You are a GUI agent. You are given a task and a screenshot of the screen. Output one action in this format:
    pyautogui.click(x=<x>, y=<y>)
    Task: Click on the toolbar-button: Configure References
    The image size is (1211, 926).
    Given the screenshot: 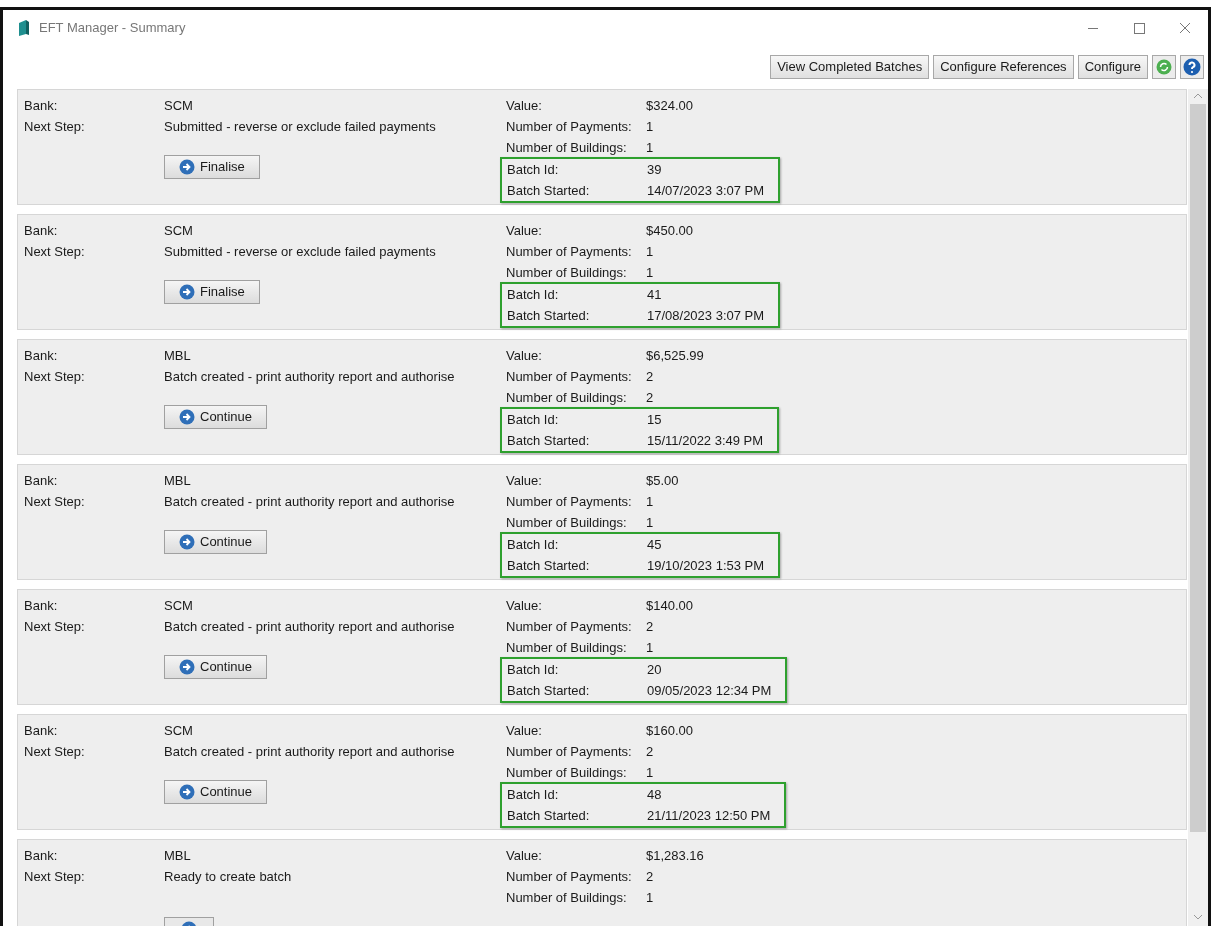 What is the action you would take?
    pyautogui.click(x=1003, y=66)
    